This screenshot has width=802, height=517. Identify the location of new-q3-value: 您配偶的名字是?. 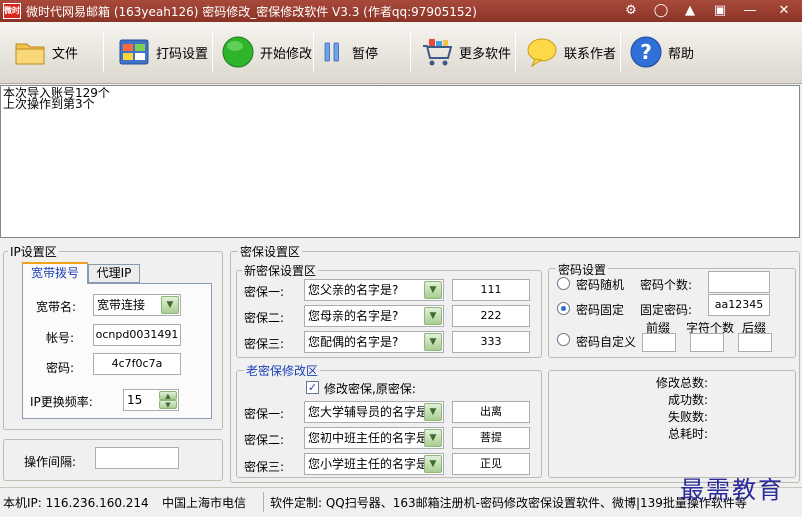
(353, 342).